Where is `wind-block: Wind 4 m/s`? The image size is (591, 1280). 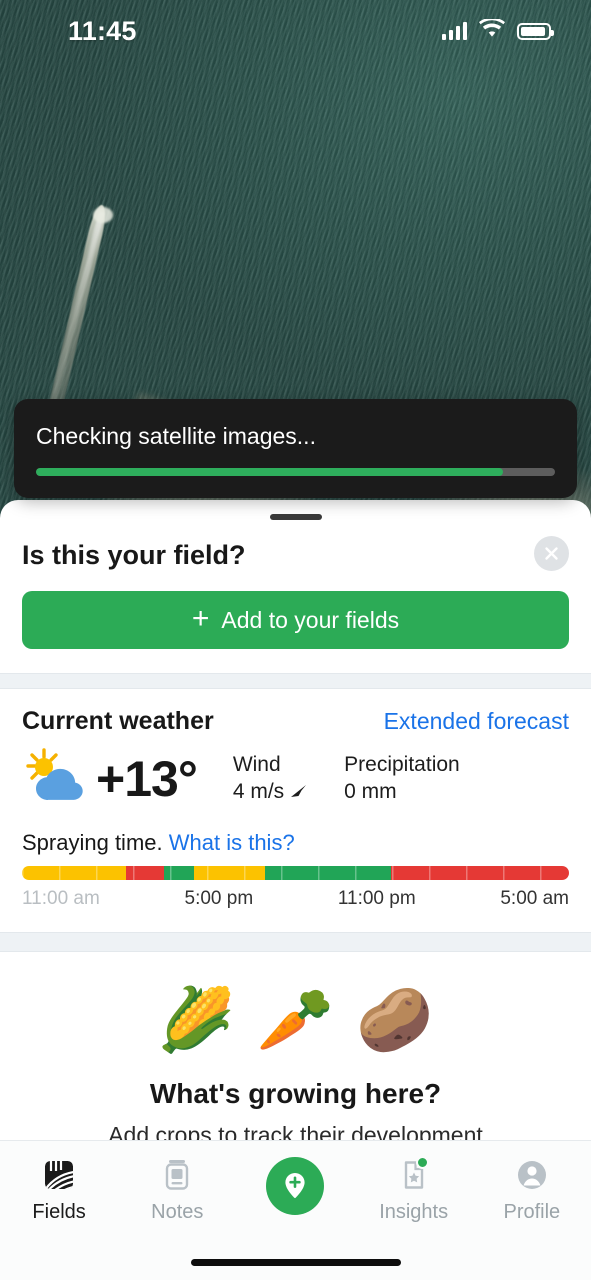
wind-block: Wind 4 m/s is located at coordinates (270, 779).